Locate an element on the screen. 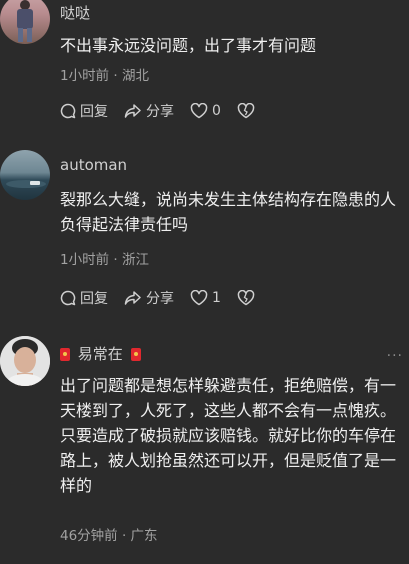 This screenshot has width=409, height=564. comment-meta: 1小时前 · 浙江 is located at coordinates (104, 260).